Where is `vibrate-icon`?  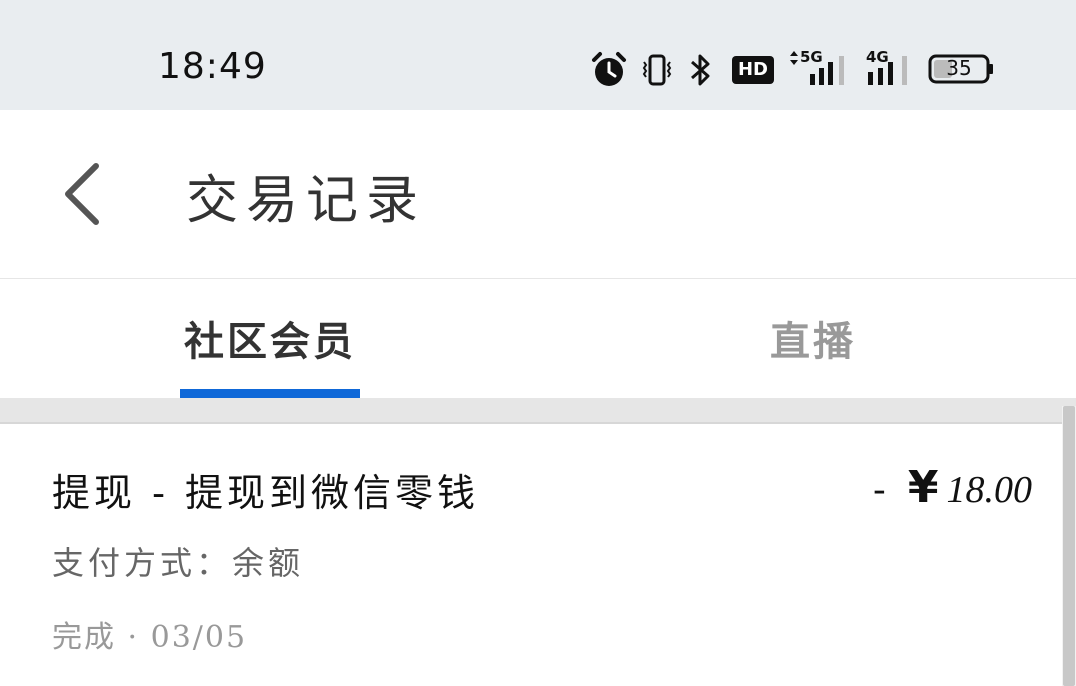
vibrate-icon is located at coordinates (657, 72).